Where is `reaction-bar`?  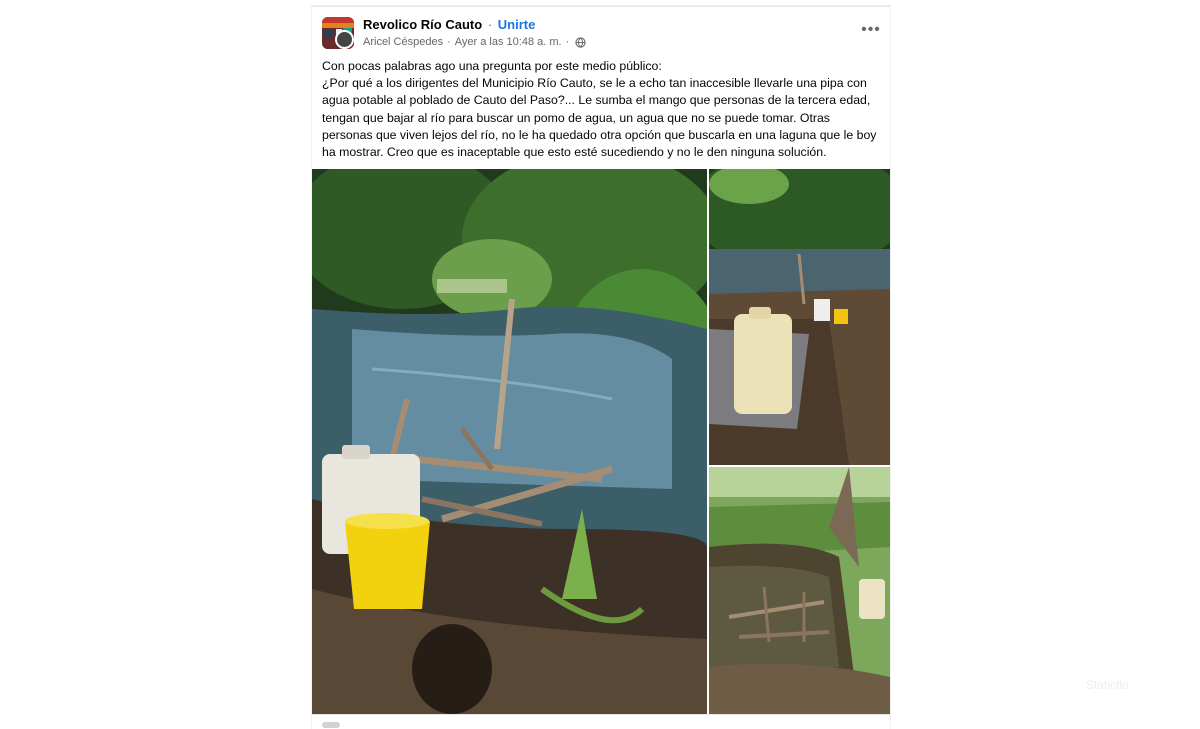 reaction-bar is located at coordinates (602, 725).